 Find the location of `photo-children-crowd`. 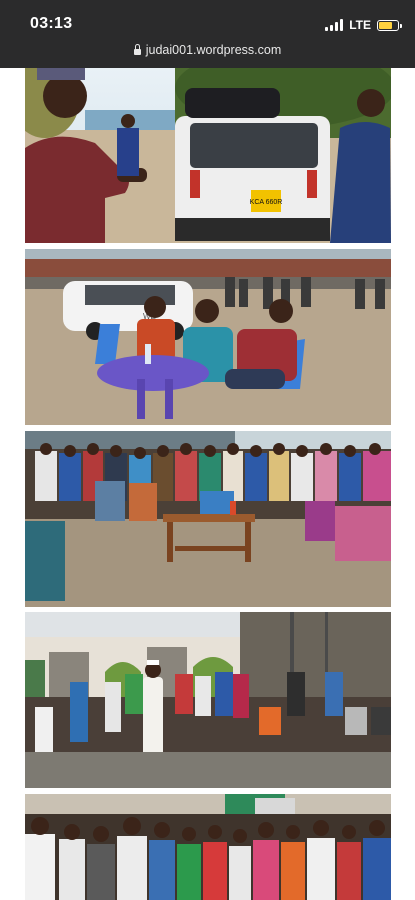

photo-children-crowd is located at coordinates (208, 847).